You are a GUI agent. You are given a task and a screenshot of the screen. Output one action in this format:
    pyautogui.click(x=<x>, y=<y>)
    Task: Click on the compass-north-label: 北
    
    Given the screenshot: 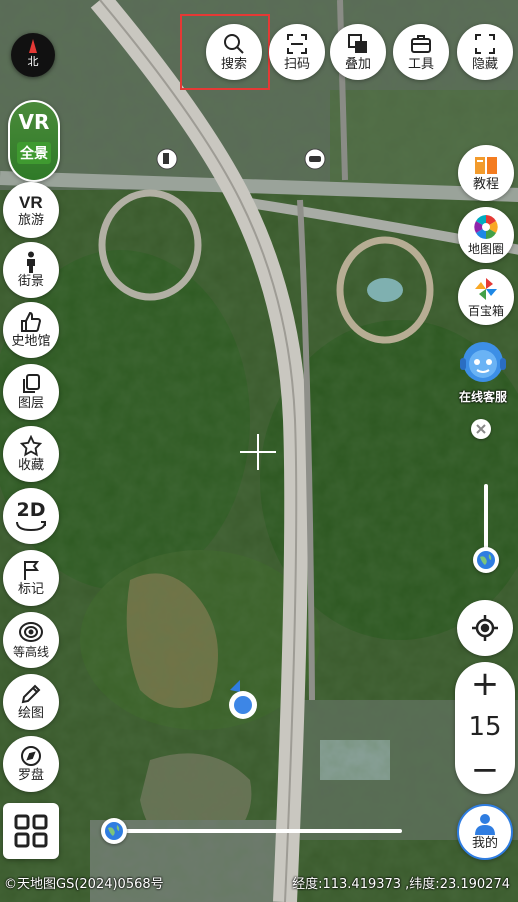 What is the action you would take?
    pyautogui.click(x=33, y=61)
    